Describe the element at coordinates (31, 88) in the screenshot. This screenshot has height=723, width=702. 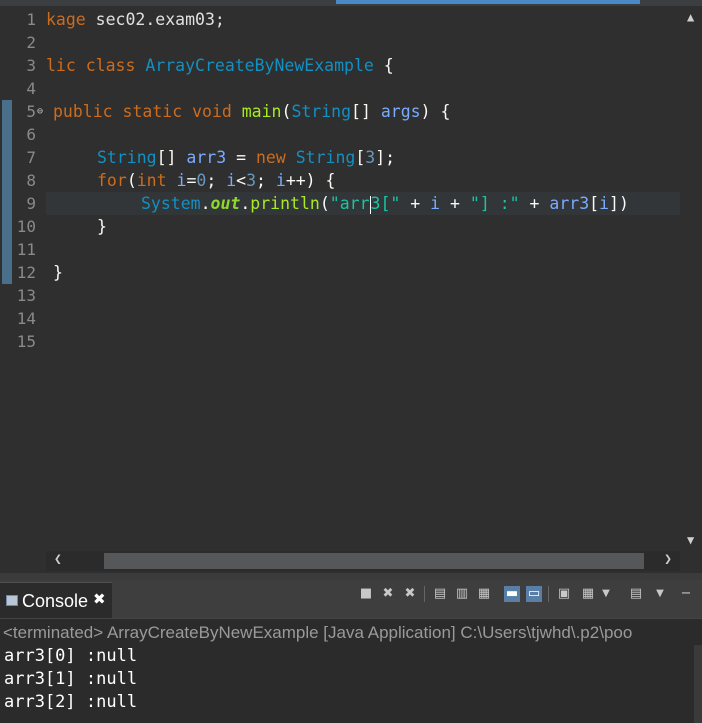
I see `line-number: 4` at that location.